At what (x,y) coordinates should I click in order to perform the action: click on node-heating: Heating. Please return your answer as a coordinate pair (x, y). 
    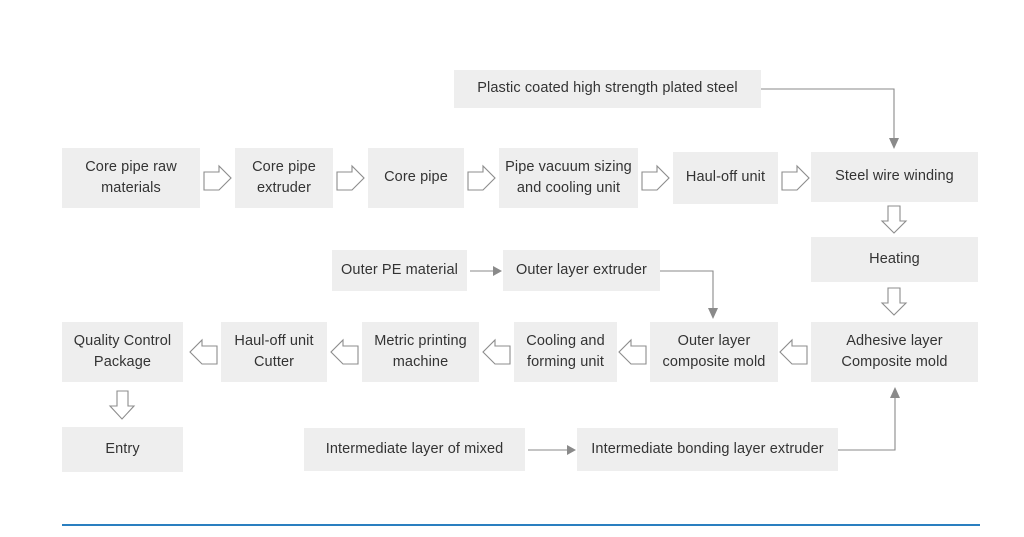
    Looking at the image, I should click on (894, 259).